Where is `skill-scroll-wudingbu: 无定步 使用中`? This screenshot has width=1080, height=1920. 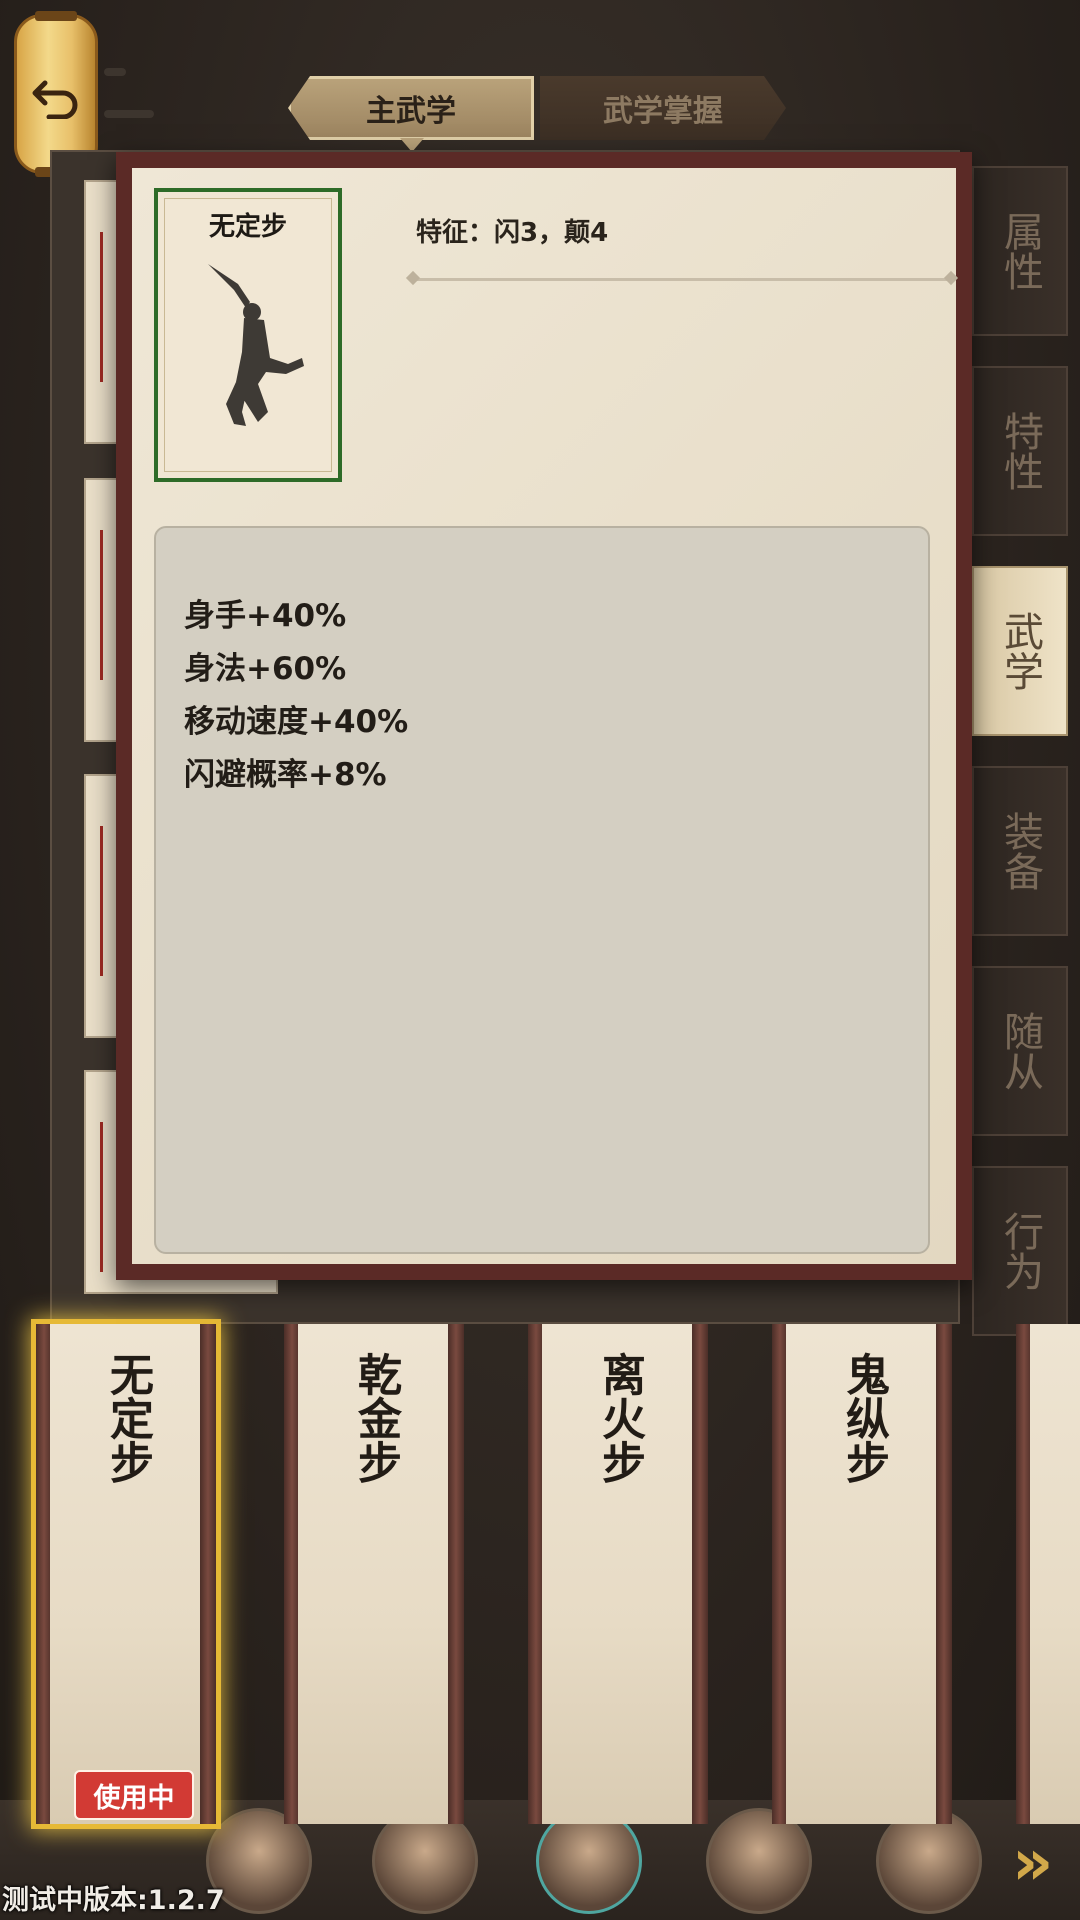
skill-scroll-wudingbu: 无定步 使用中 is located at coordinates (126, 1574).